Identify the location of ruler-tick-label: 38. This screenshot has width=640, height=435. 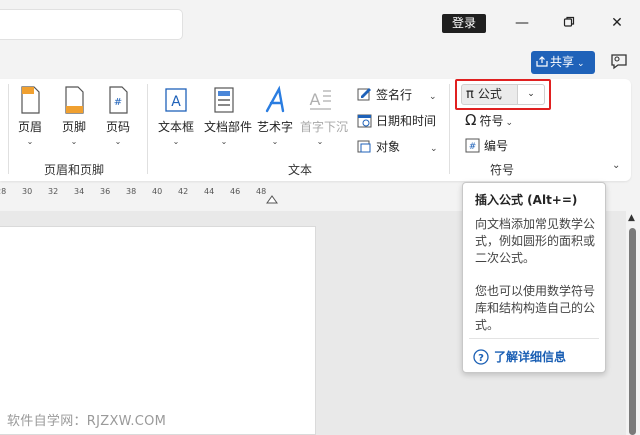
(131, 191).